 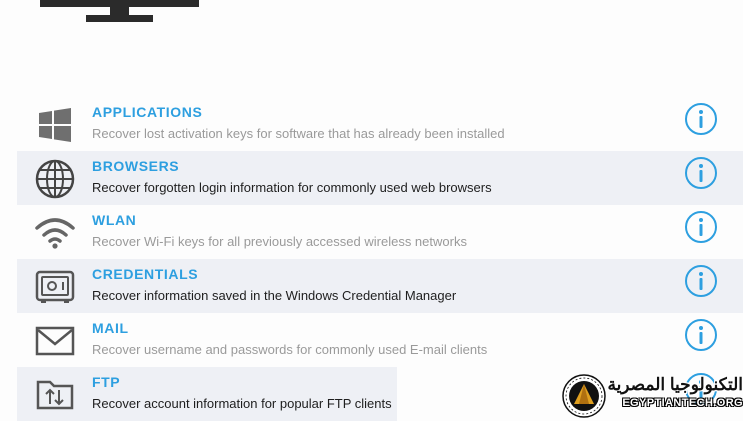 I want to click on row-title: FTP, so click(x=106, y=382).